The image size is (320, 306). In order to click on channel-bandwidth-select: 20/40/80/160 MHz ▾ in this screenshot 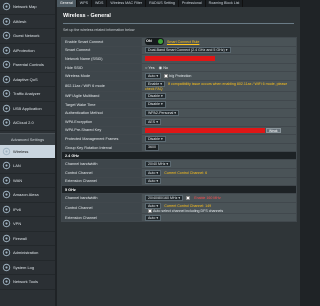, I will do `click(164, 197)`.